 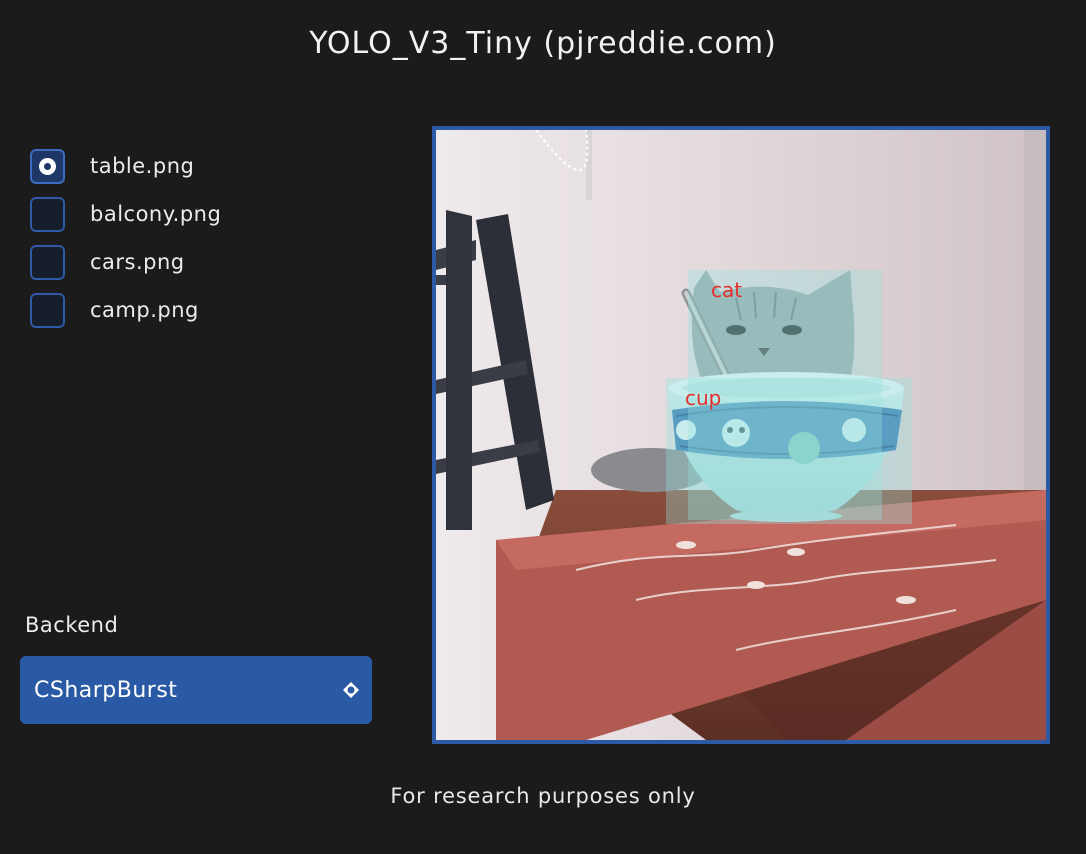 What do you see at coordinates (156, 214) in the screenshot?
I see `file-label: balcony.png` at bounding box center [156, 214].